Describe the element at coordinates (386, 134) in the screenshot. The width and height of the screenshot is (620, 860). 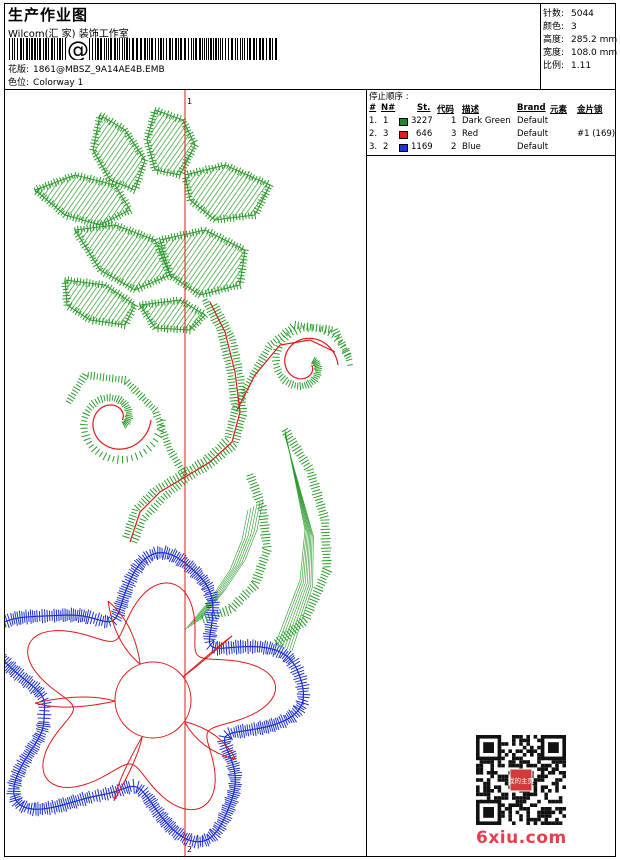
I see `row-needle: 3` at that location.